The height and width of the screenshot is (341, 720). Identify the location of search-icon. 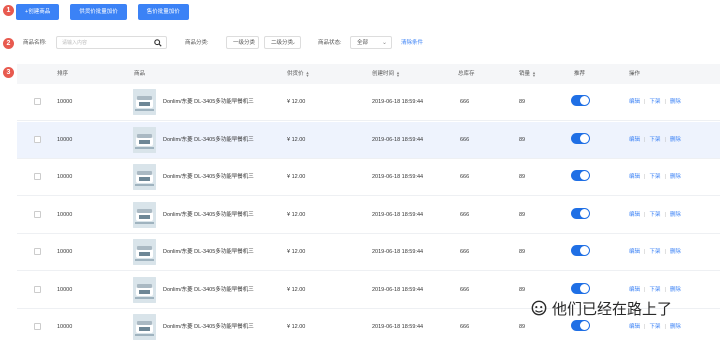
(158, 43).